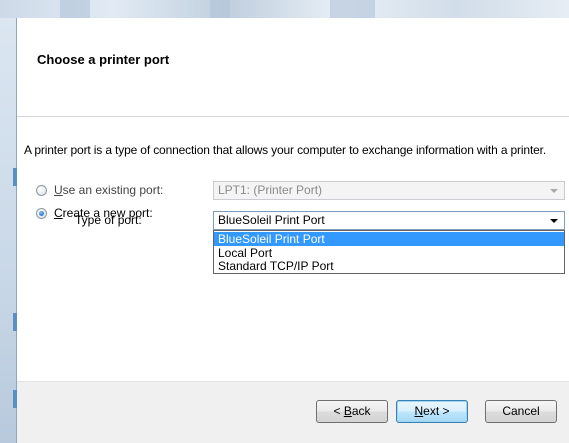 The width and height of the screenshot is (569, 443). Describe the element at coordinates (389, 220) in the screenshot. I see `port-type-select: BlueSoleil Print Port` at that location.